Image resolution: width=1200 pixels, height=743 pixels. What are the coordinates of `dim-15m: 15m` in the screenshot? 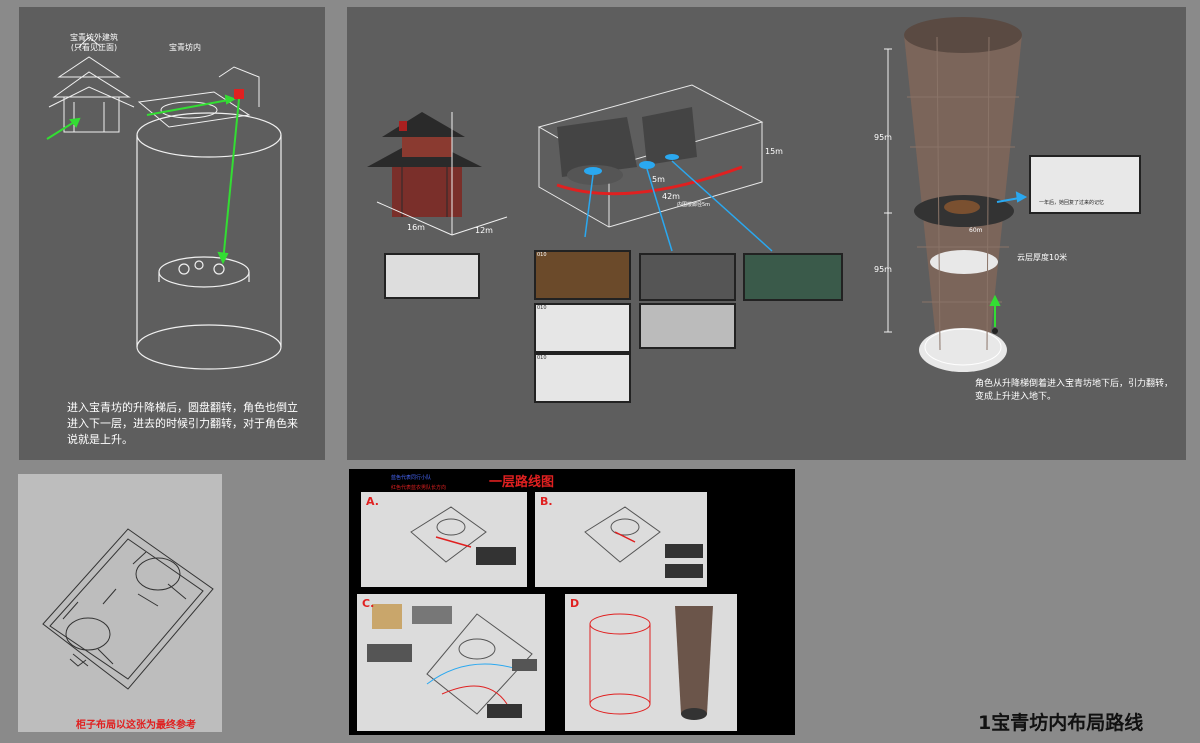 It's located at (774, 151).